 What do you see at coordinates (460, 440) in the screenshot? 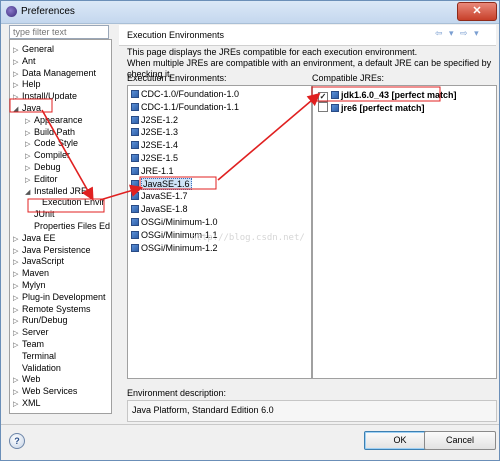
I see `cancel-button: Cancel` at bounding box center [460, 440].